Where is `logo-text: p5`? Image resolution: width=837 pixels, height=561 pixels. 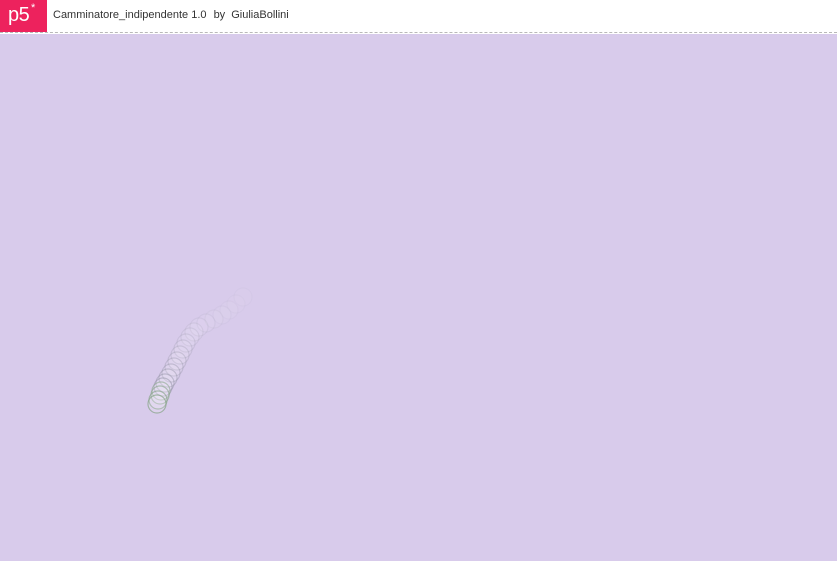
logo-text: p5 is located at coordinates (19, 15).